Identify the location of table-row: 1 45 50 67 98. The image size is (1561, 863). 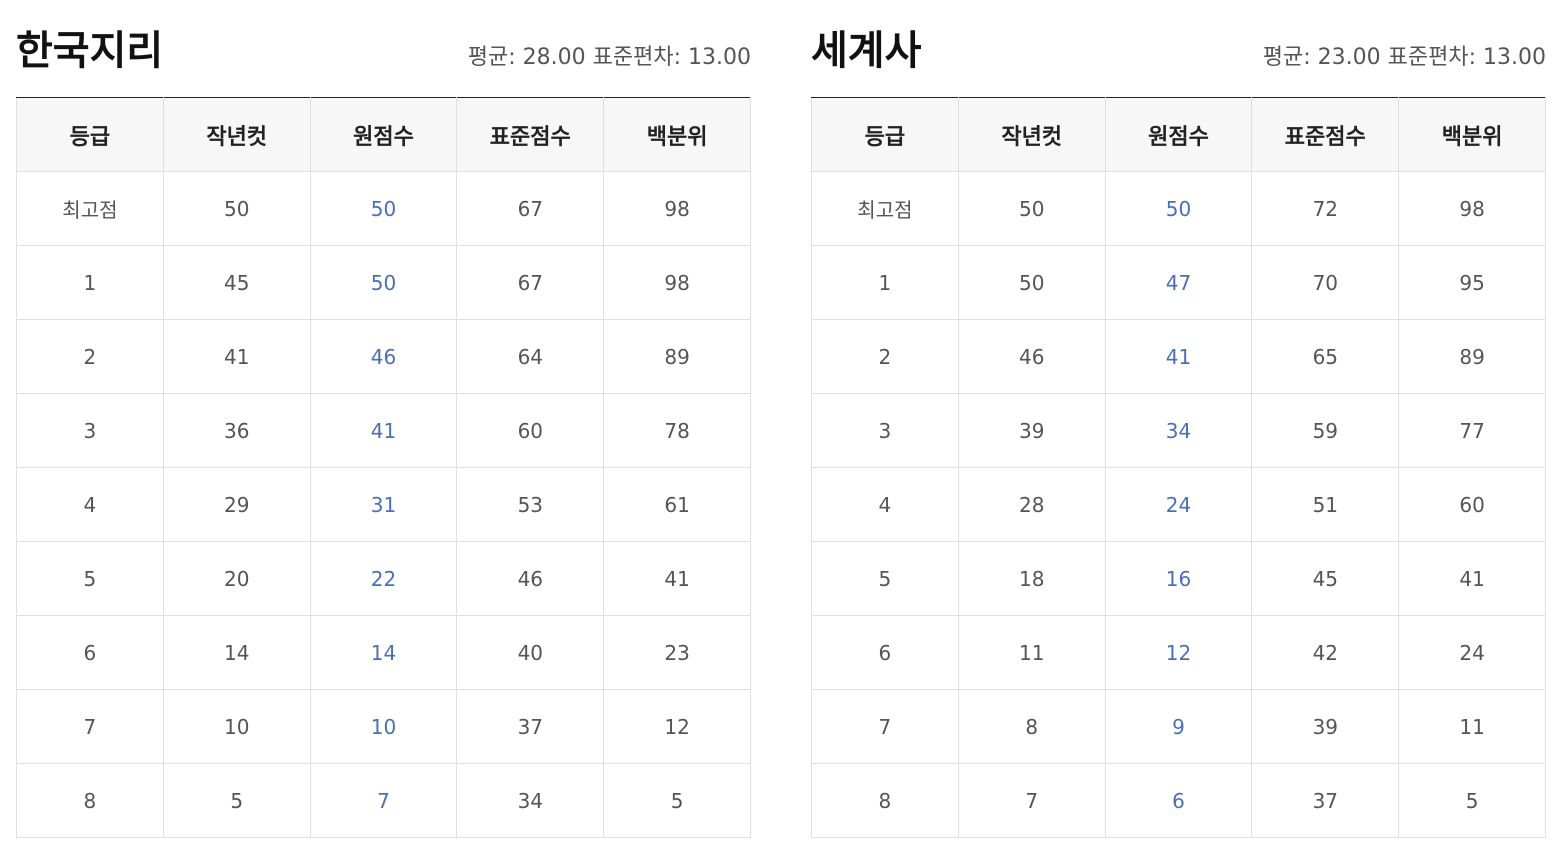
(383, 282).